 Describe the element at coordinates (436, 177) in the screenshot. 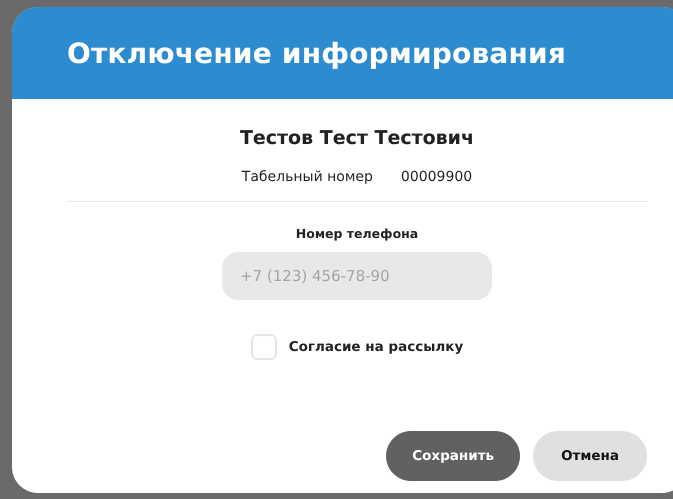

I see `id-value: 00009900` at that location.